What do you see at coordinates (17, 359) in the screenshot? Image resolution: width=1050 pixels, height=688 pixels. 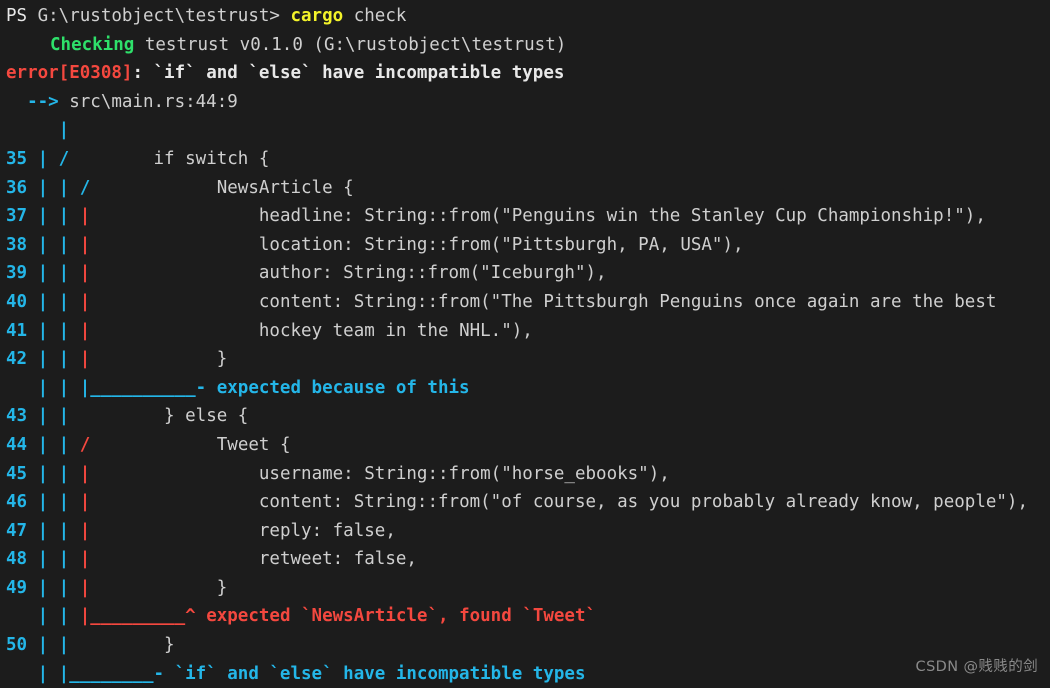 I see `line-number: 42` at bounding box center [17, 359].